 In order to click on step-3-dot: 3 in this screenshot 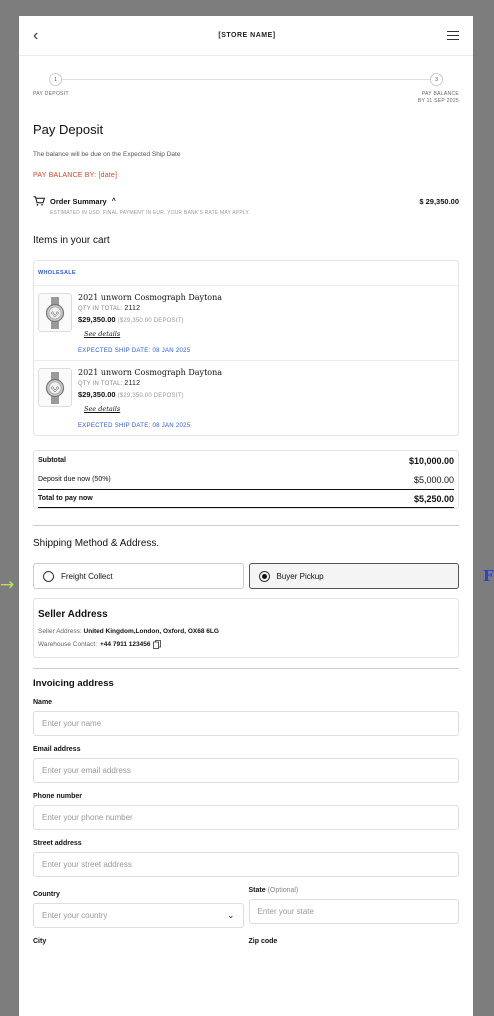, I will do `click(436, 79)`.